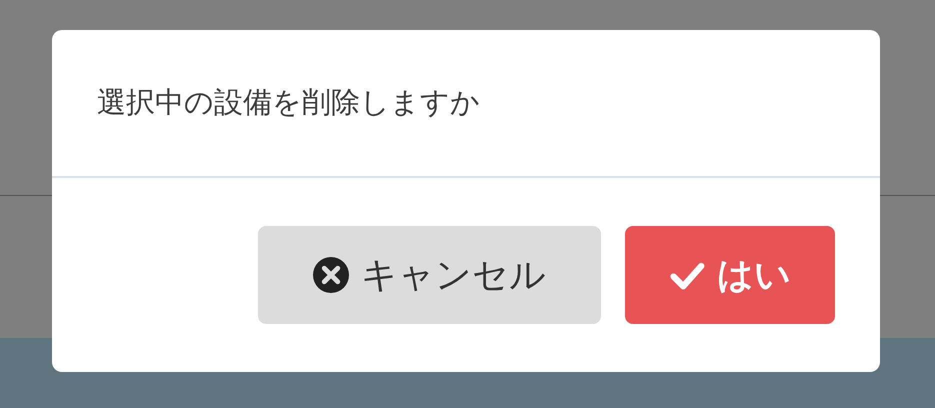 This screenshot has height=408, width=935. What do you see at coordinates (288, 102) in the screenshot?
I see `dialog-message: 選択中の設備を削除しますか` at bounding box center [288, 102].